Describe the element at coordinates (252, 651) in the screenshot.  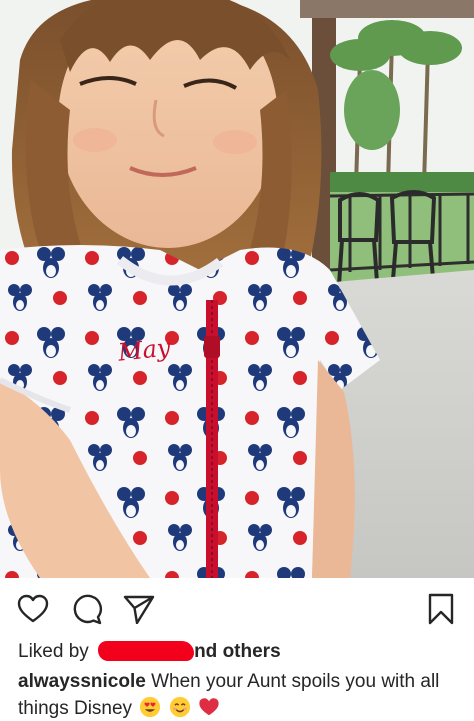
I see `likes-others-link: others` at that location.